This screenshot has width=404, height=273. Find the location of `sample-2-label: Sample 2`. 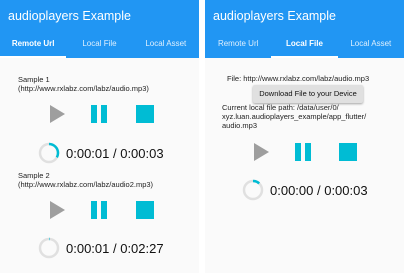

sample-2-label: Sample 2 is located at coordinates (34, 175).